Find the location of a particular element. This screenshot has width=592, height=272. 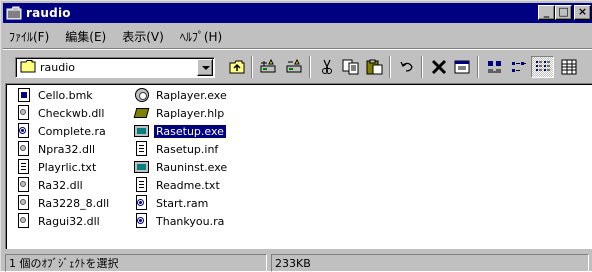

realplayer-exe-icon is located at coordinates (142, 95).